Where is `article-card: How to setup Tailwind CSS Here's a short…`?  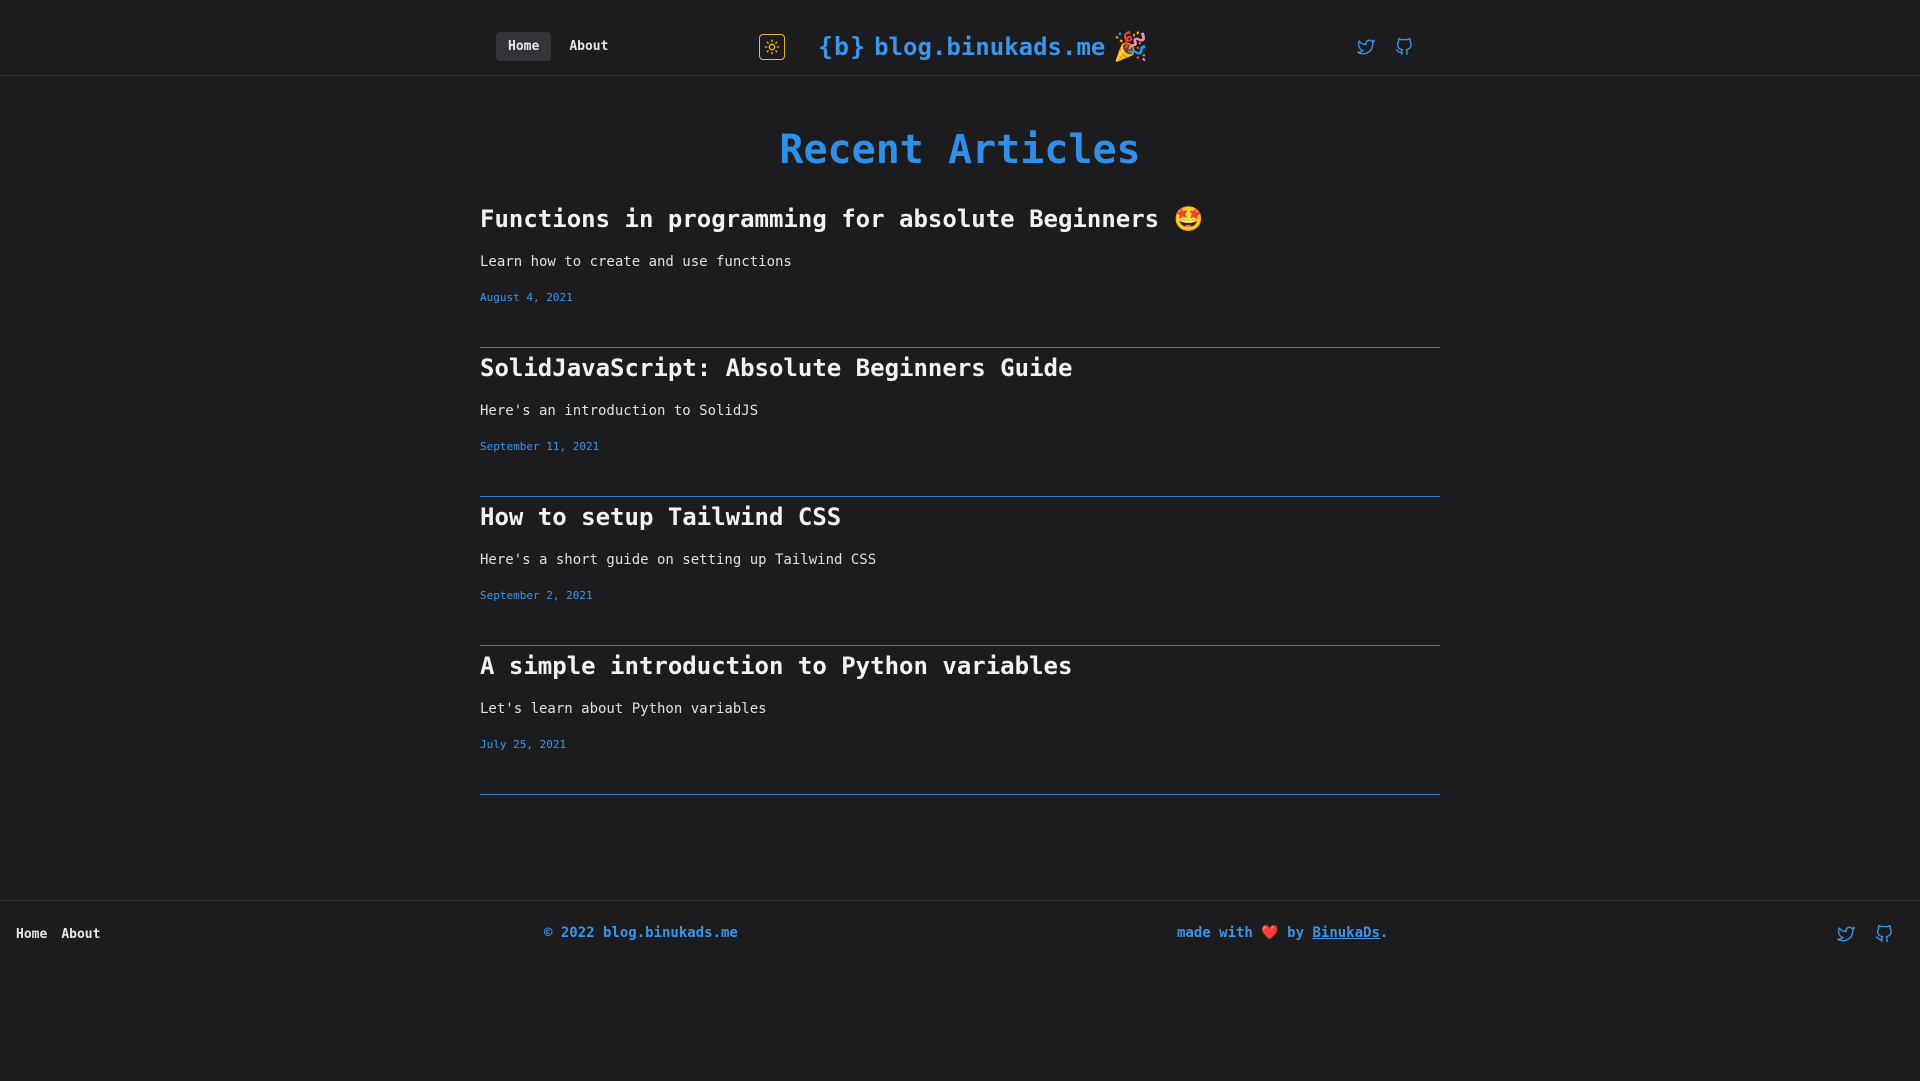
article-card: How to setup Tailwind CSS Here's a short… is located at coordinates (960, 572).